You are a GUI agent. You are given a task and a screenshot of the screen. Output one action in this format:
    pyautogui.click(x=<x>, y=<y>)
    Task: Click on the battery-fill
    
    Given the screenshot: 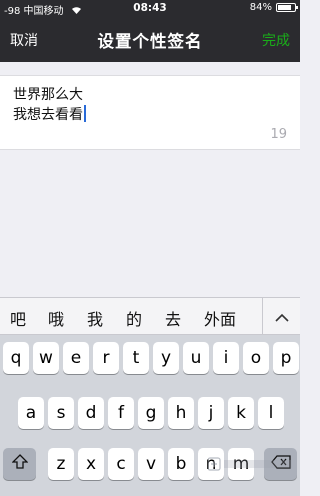 What is the action you would take?
    pyautogui.click(x=285, y=7)
    